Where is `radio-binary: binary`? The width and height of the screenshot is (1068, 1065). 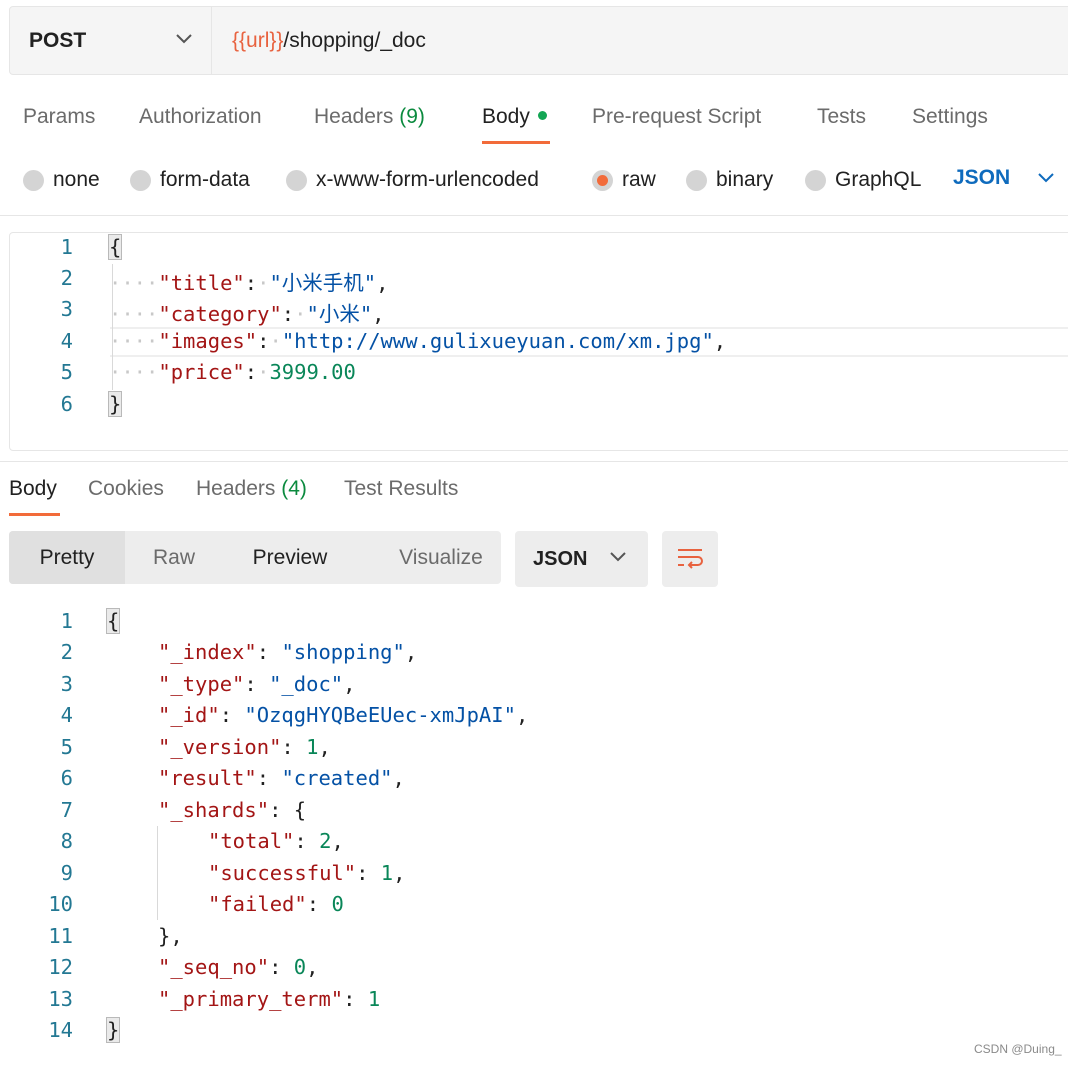 radio-binary: binary is located at coordinates (729, 180).